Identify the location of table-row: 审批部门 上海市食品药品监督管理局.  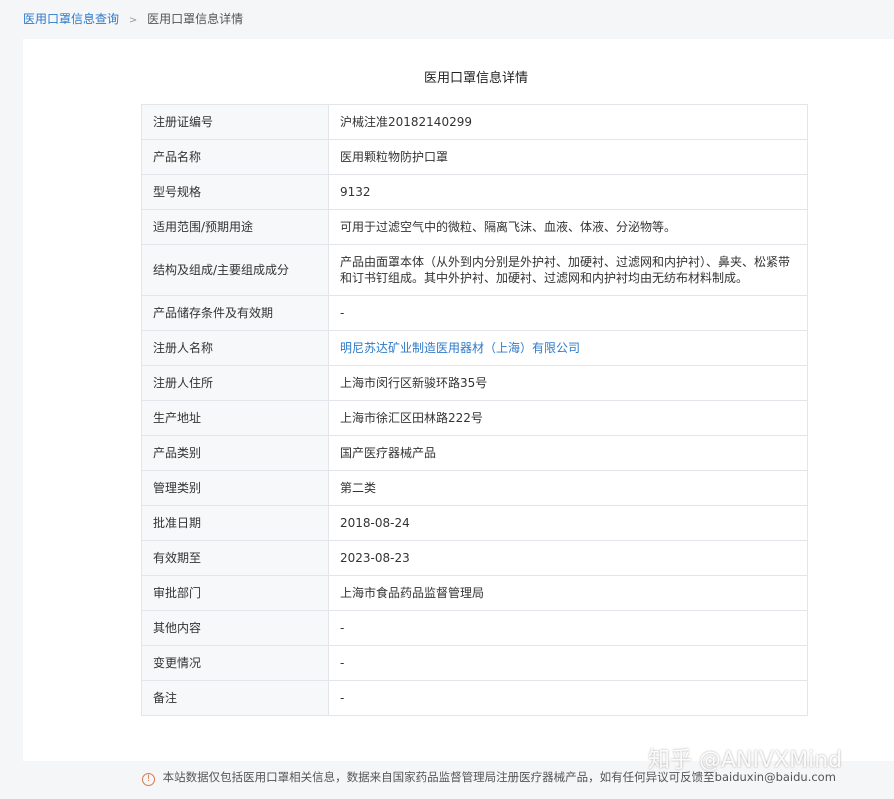
(474, 593).